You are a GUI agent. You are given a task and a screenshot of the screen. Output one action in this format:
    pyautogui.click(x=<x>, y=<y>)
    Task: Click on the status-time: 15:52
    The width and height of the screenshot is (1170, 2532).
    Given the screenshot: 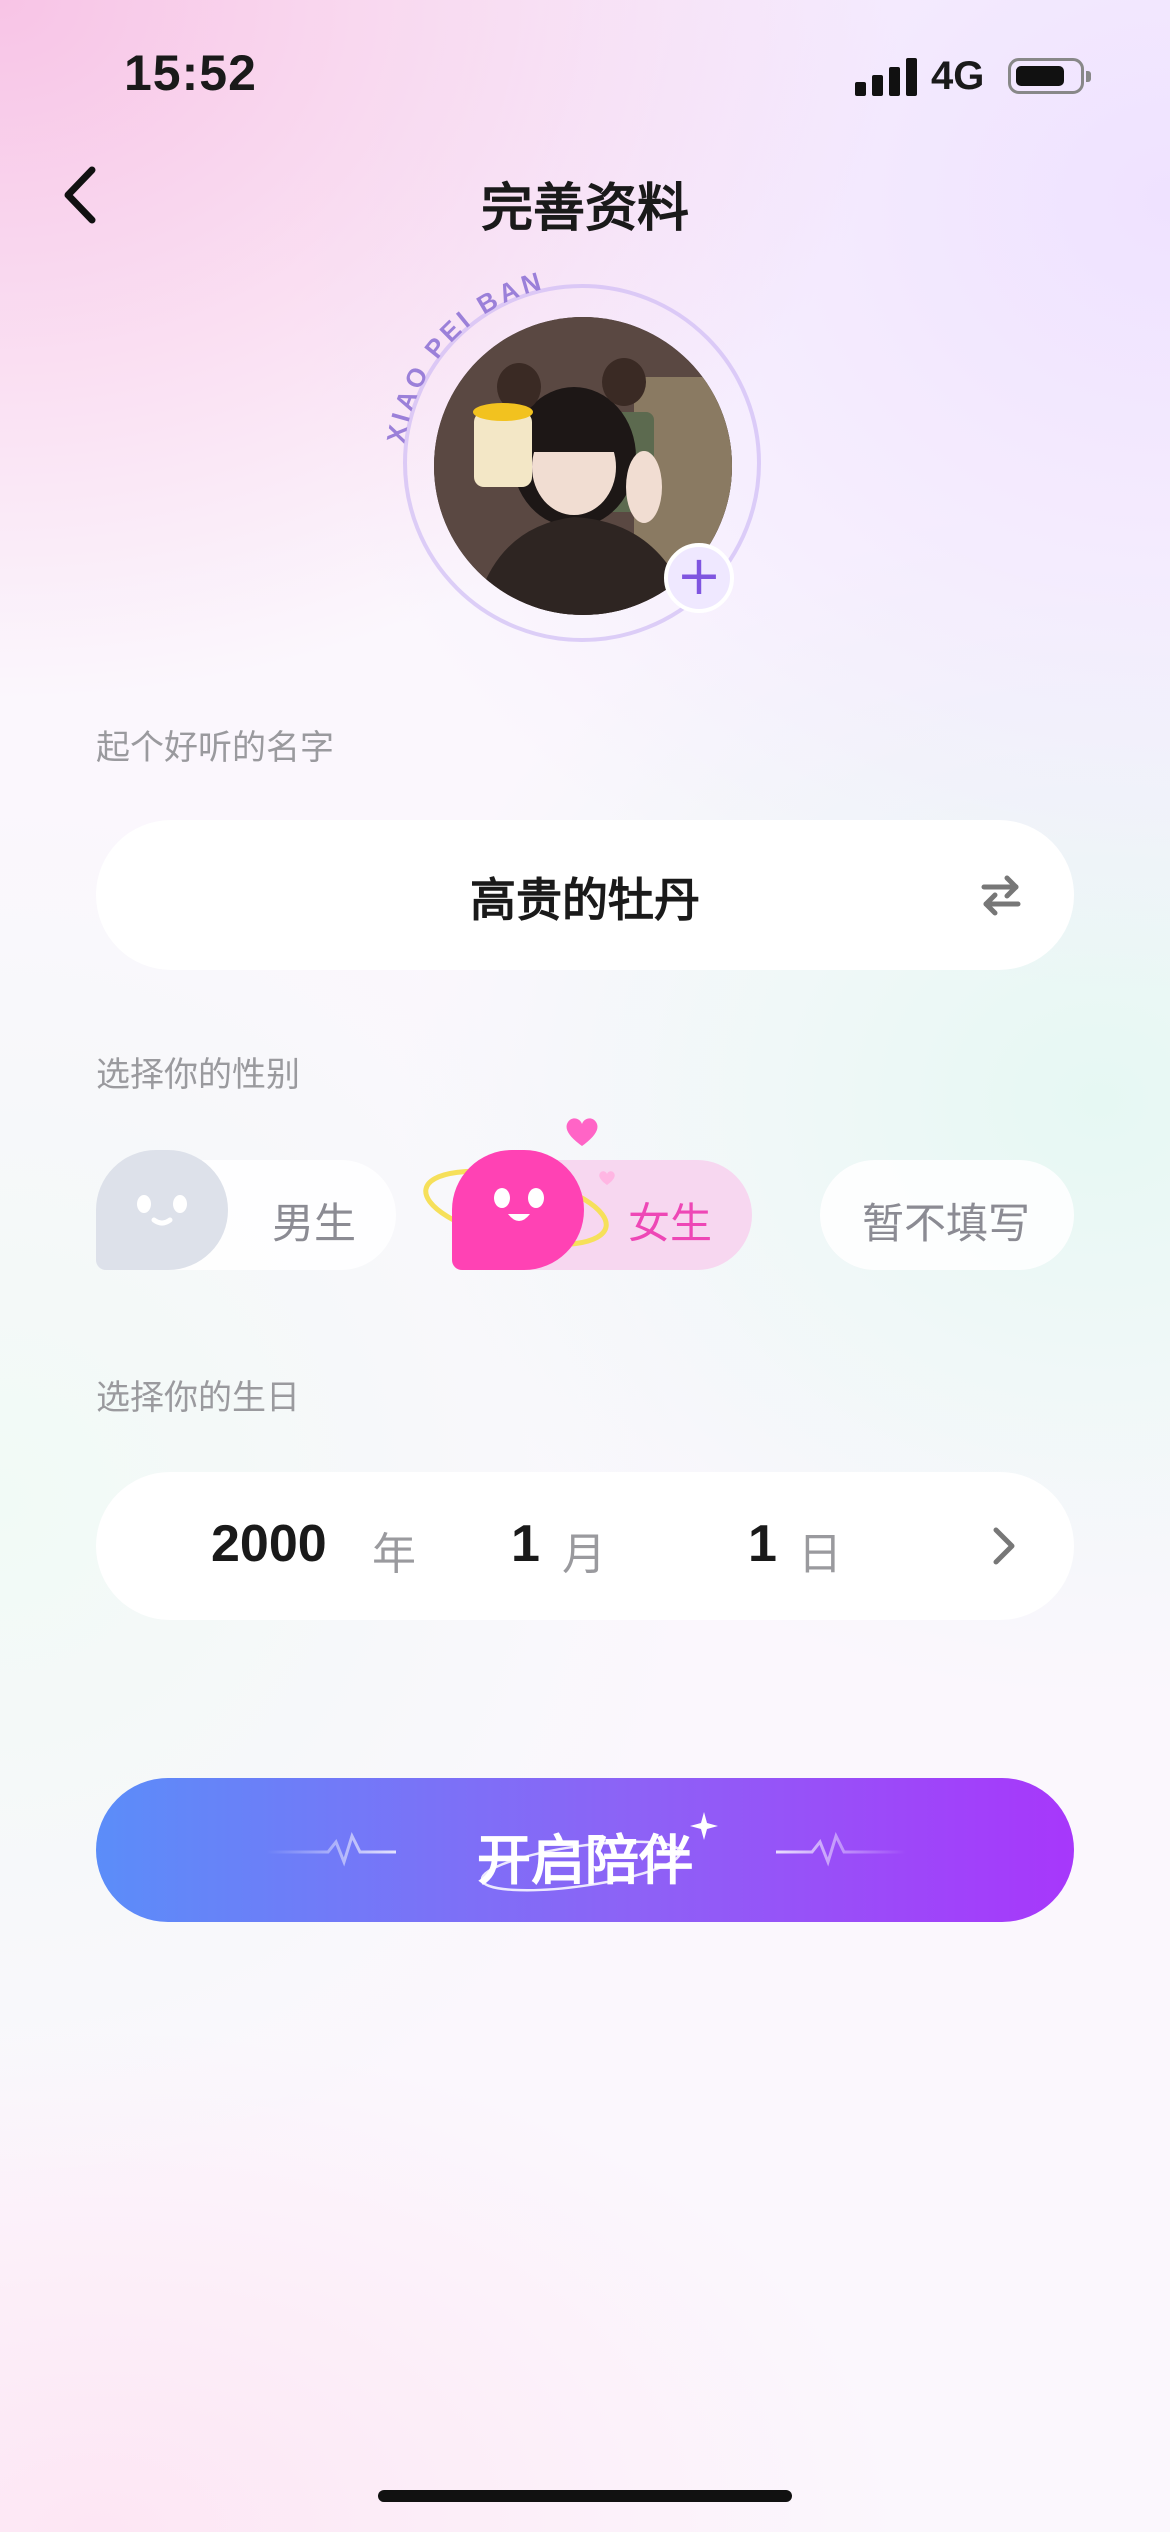 What is the action you would take?
    pyautogui.click(x=190, y=73)
    